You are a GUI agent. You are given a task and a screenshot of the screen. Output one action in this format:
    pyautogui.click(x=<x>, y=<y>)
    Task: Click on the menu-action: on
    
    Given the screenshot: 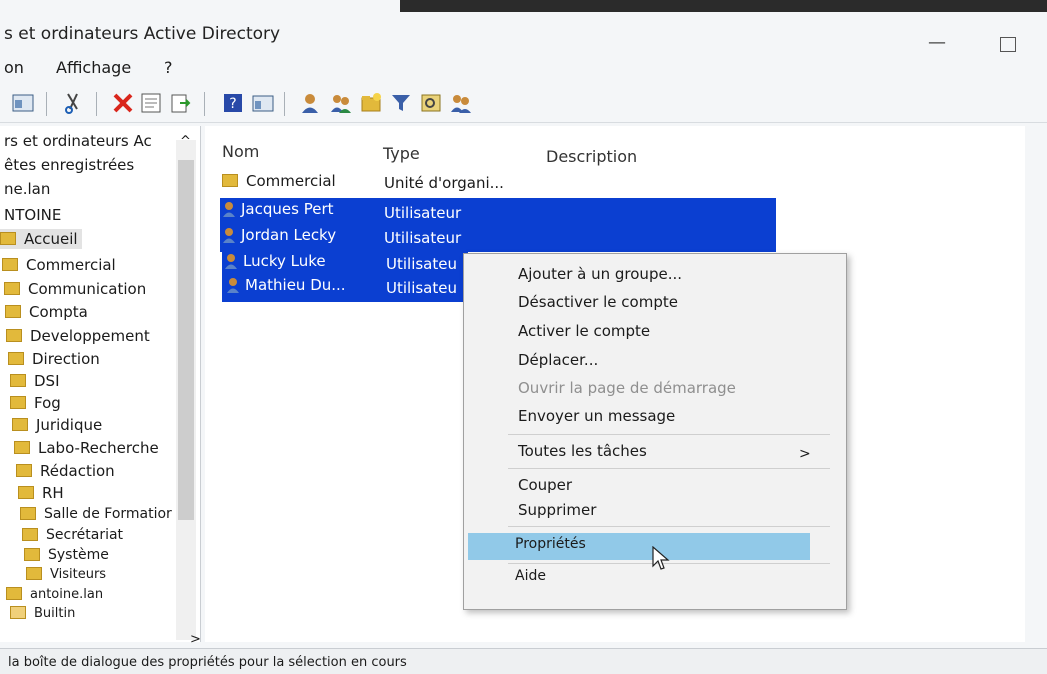 What is the action you would take?
    pyautogui.click(x=14, y=67)
    